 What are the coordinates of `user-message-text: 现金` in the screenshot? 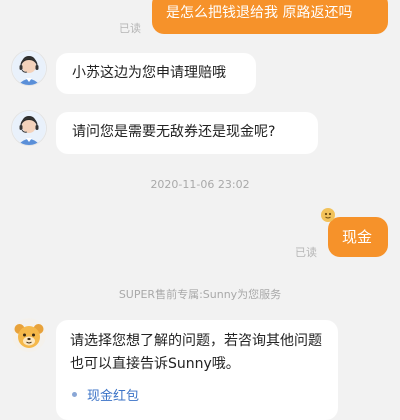 It's located at (357, 237).